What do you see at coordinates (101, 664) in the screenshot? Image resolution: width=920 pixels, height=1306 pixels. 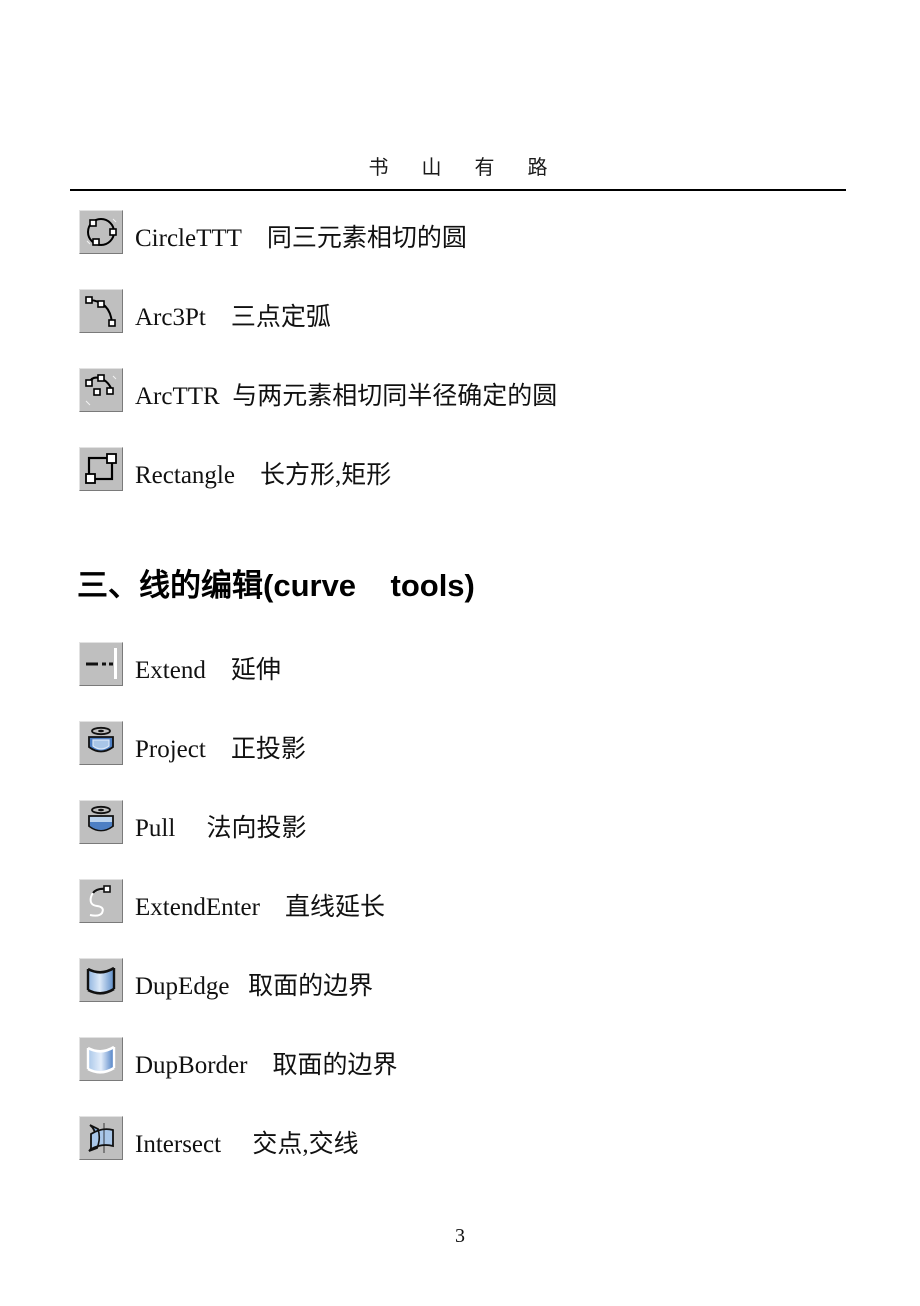 I see `extend-icon` at bounding box center [101, 664].